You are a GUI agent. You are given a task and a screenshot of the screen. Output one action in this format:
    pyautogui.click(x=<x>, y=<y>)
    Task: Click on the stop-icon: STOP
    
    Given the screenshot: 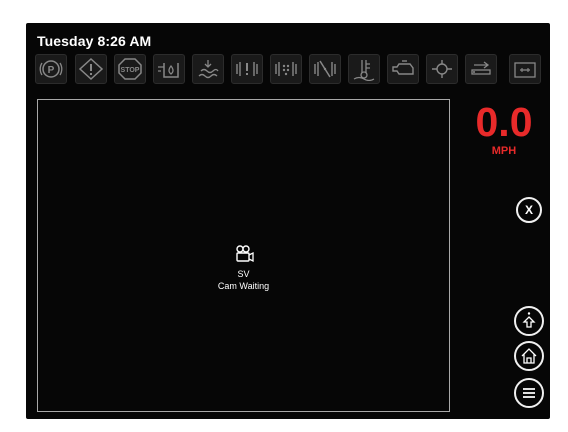 What is the action you would take?
    pyautogui.click(x=130, y=69)
    